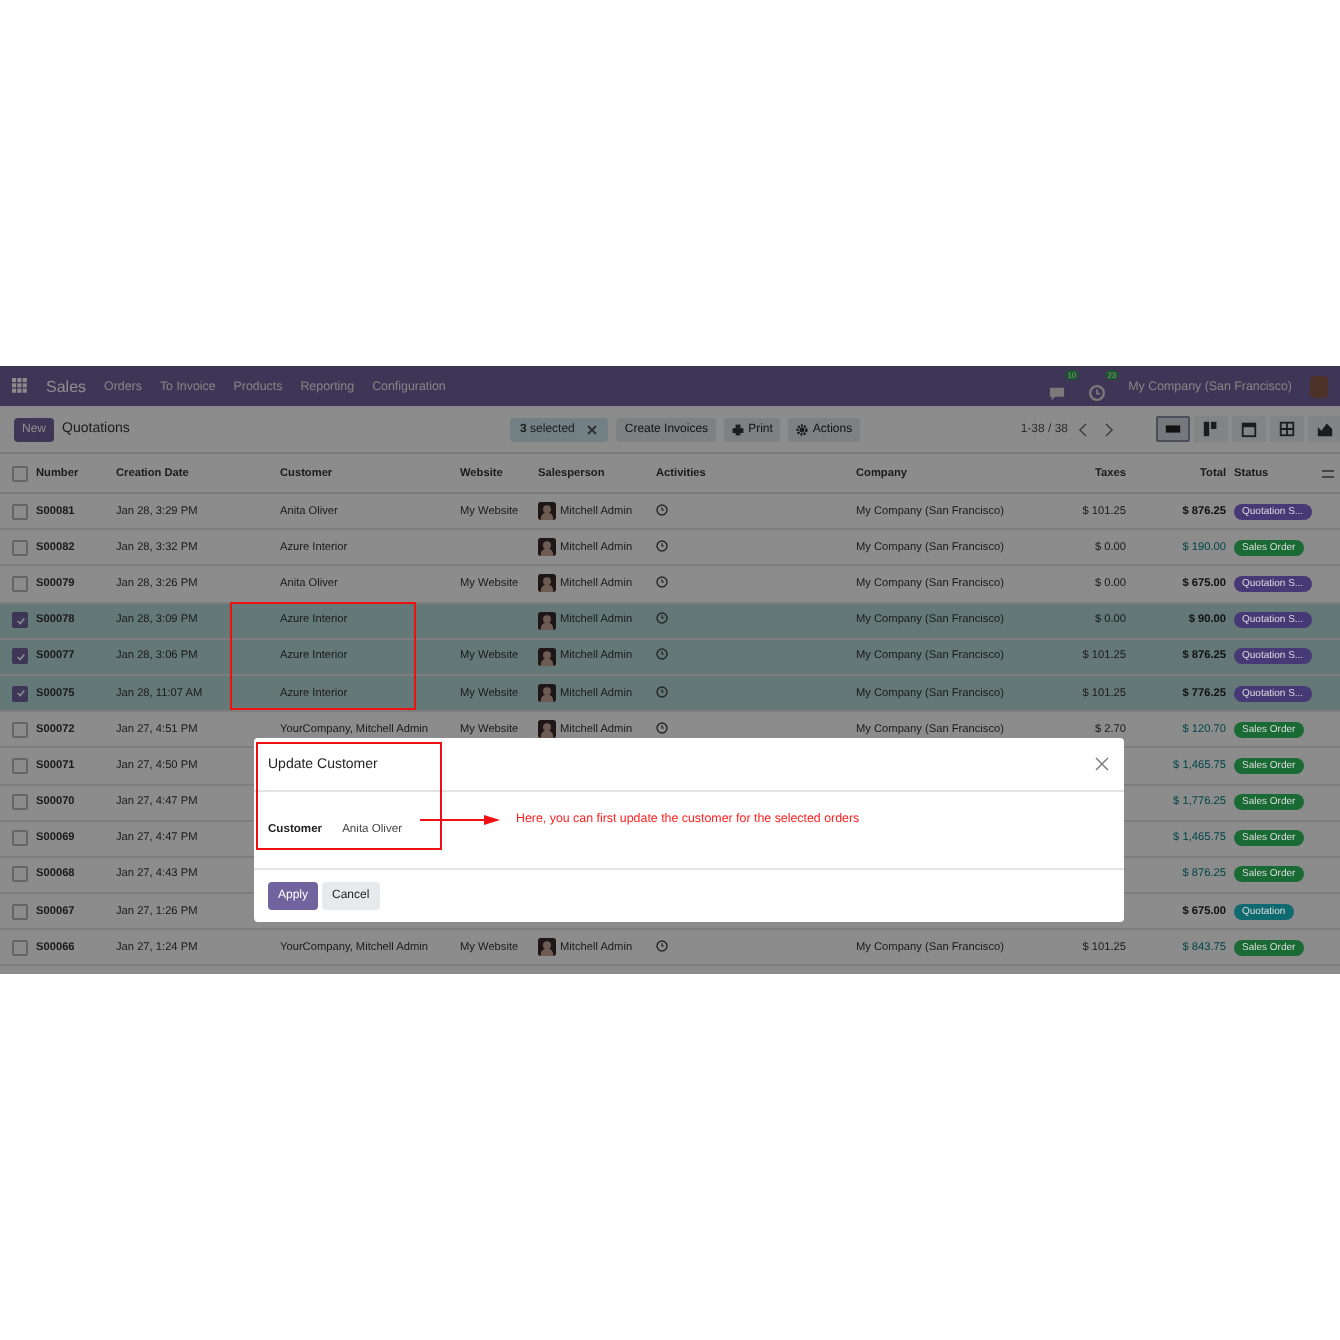 The height and width of the screenshot is (1340, 1340). I want to click on gear-icon, so click(802, 429).